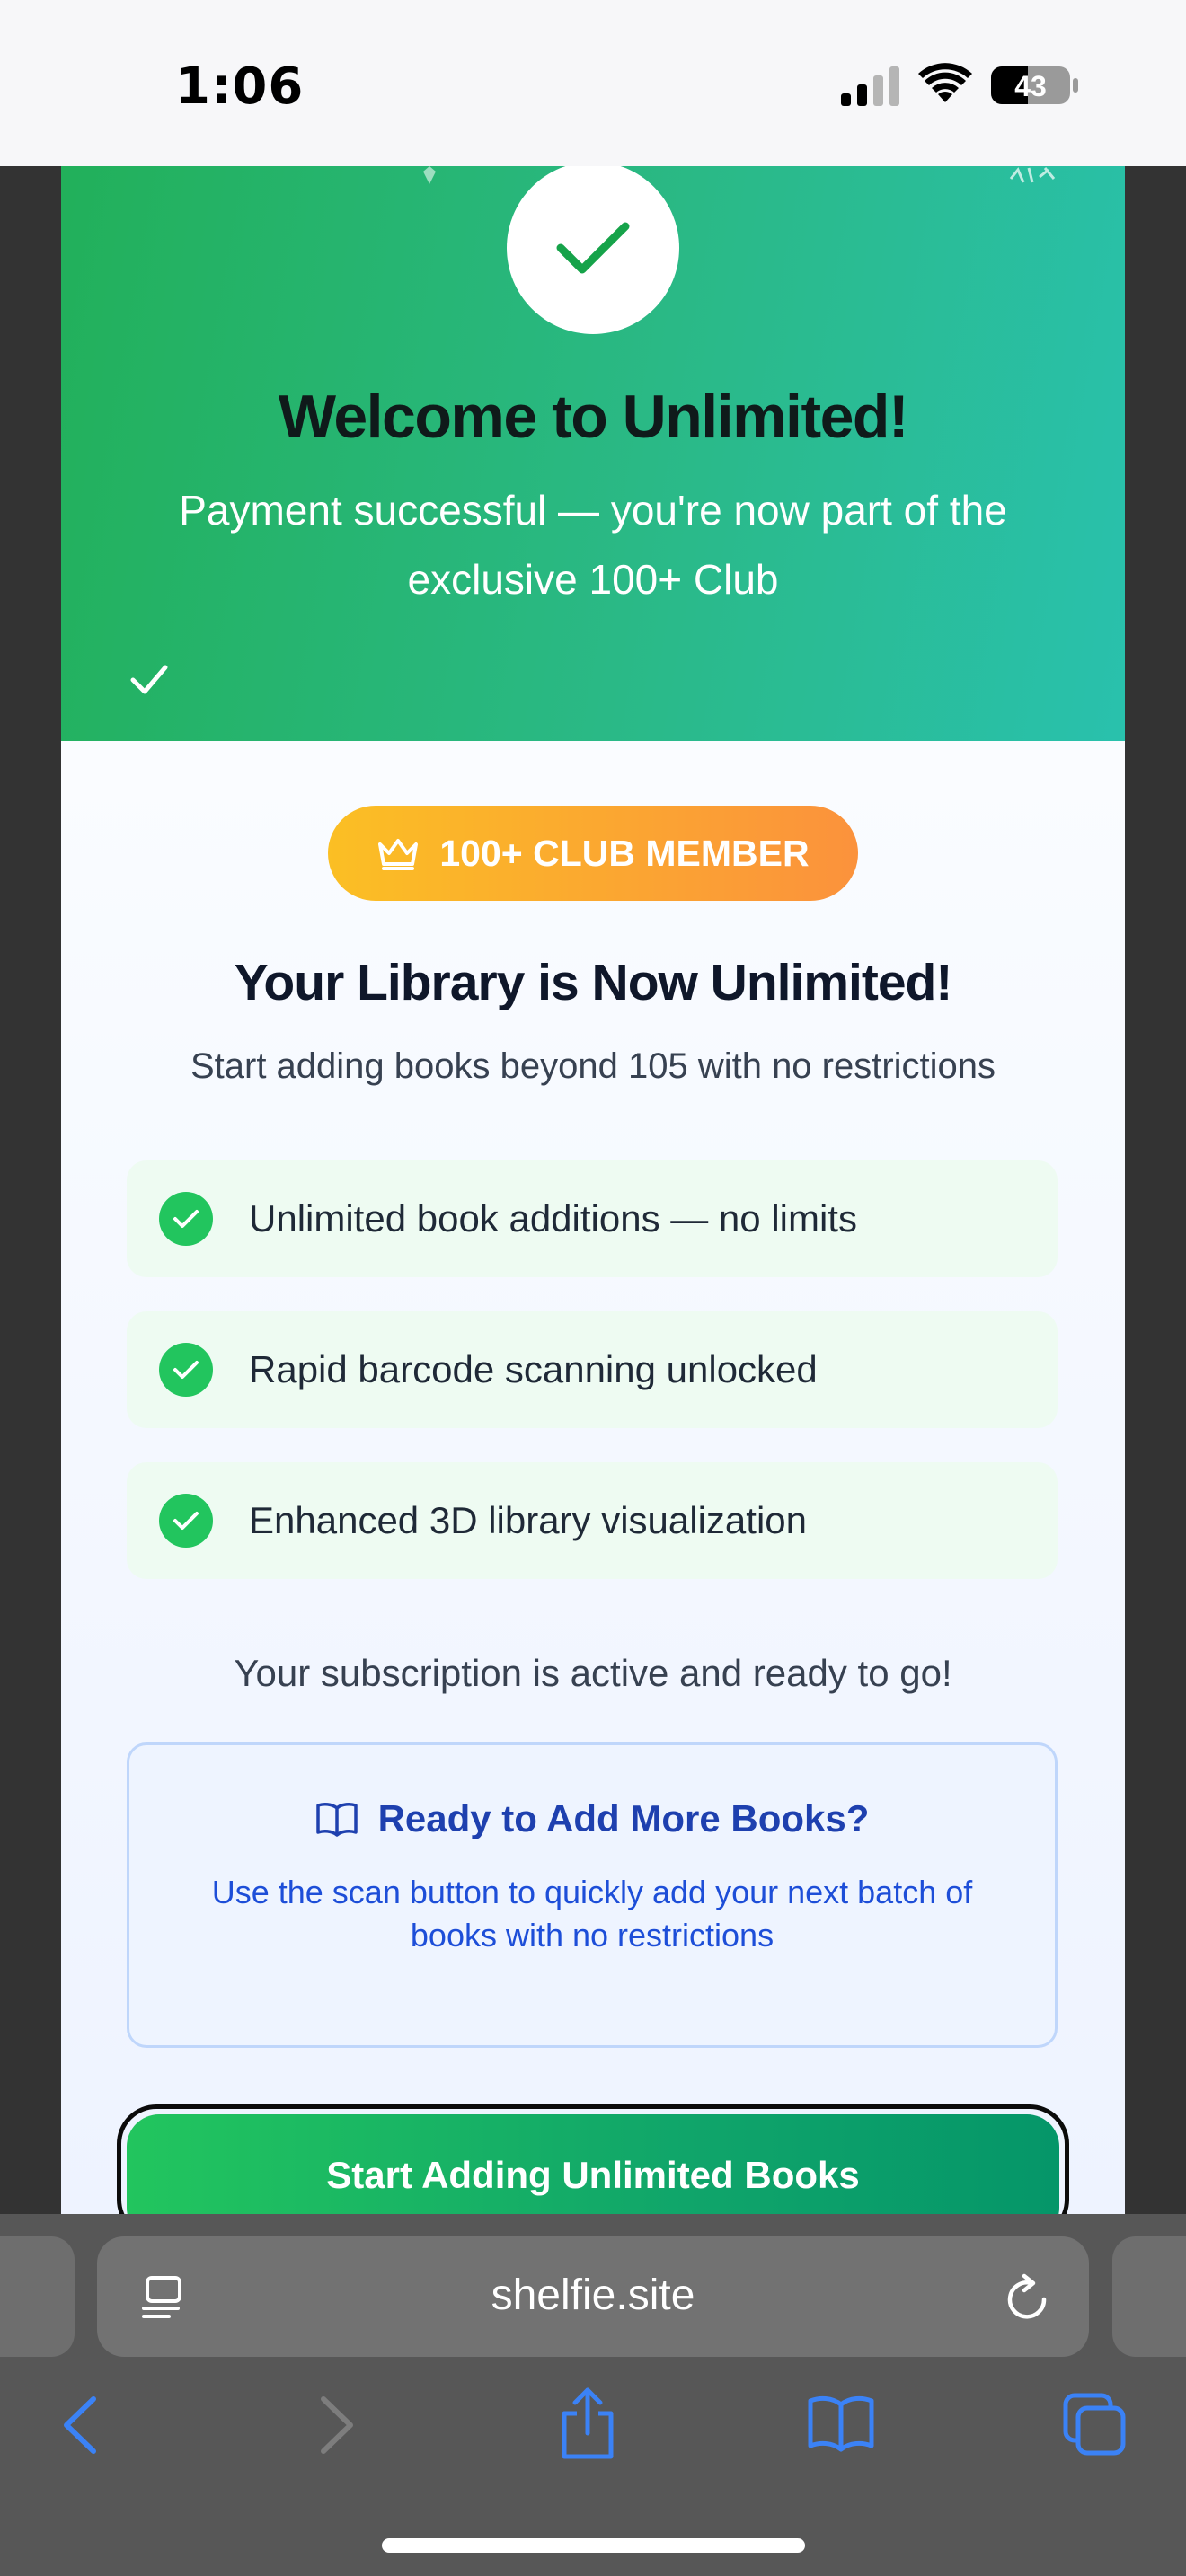 The height and width of the screenshot is (2576, 1186). What do you see at coordinates (593, 2545) in the screenshot?
I see `home-indicator` at bounding box center [593, 2545].